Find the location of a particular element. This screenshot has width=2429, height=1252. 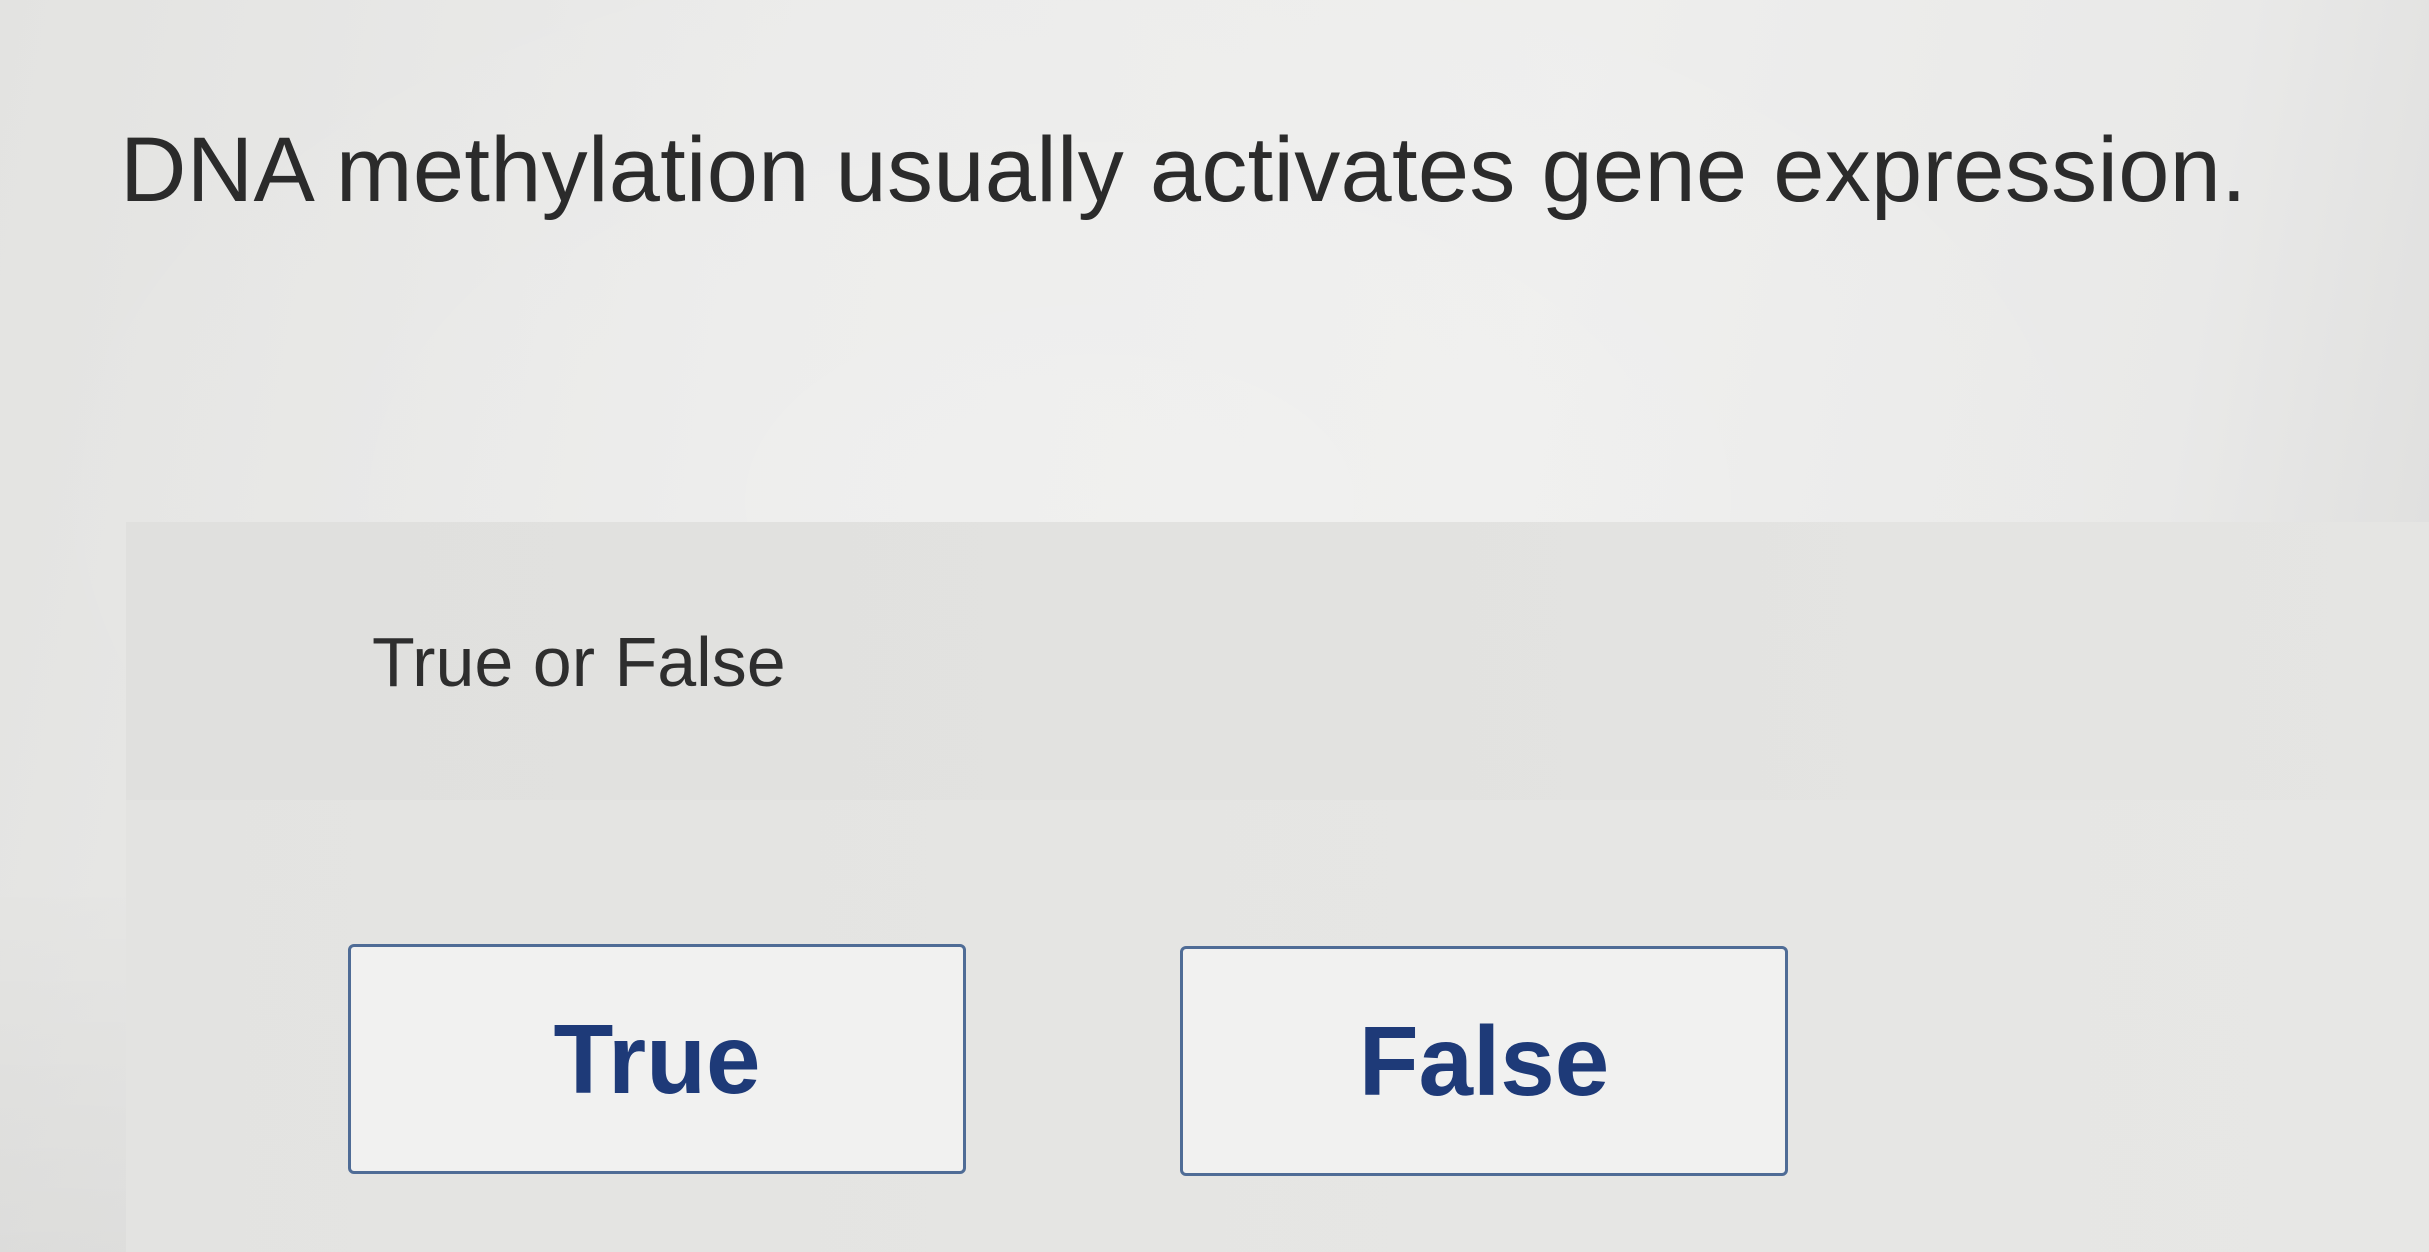

true-button-label: True is located at coordinates (657, 1058).